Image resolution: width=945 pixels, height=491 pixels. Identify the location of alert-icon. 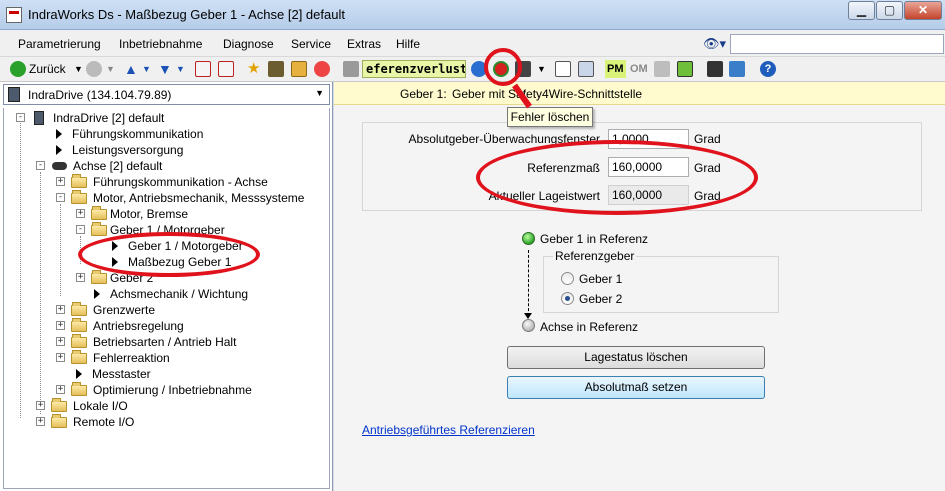
(322, 69).